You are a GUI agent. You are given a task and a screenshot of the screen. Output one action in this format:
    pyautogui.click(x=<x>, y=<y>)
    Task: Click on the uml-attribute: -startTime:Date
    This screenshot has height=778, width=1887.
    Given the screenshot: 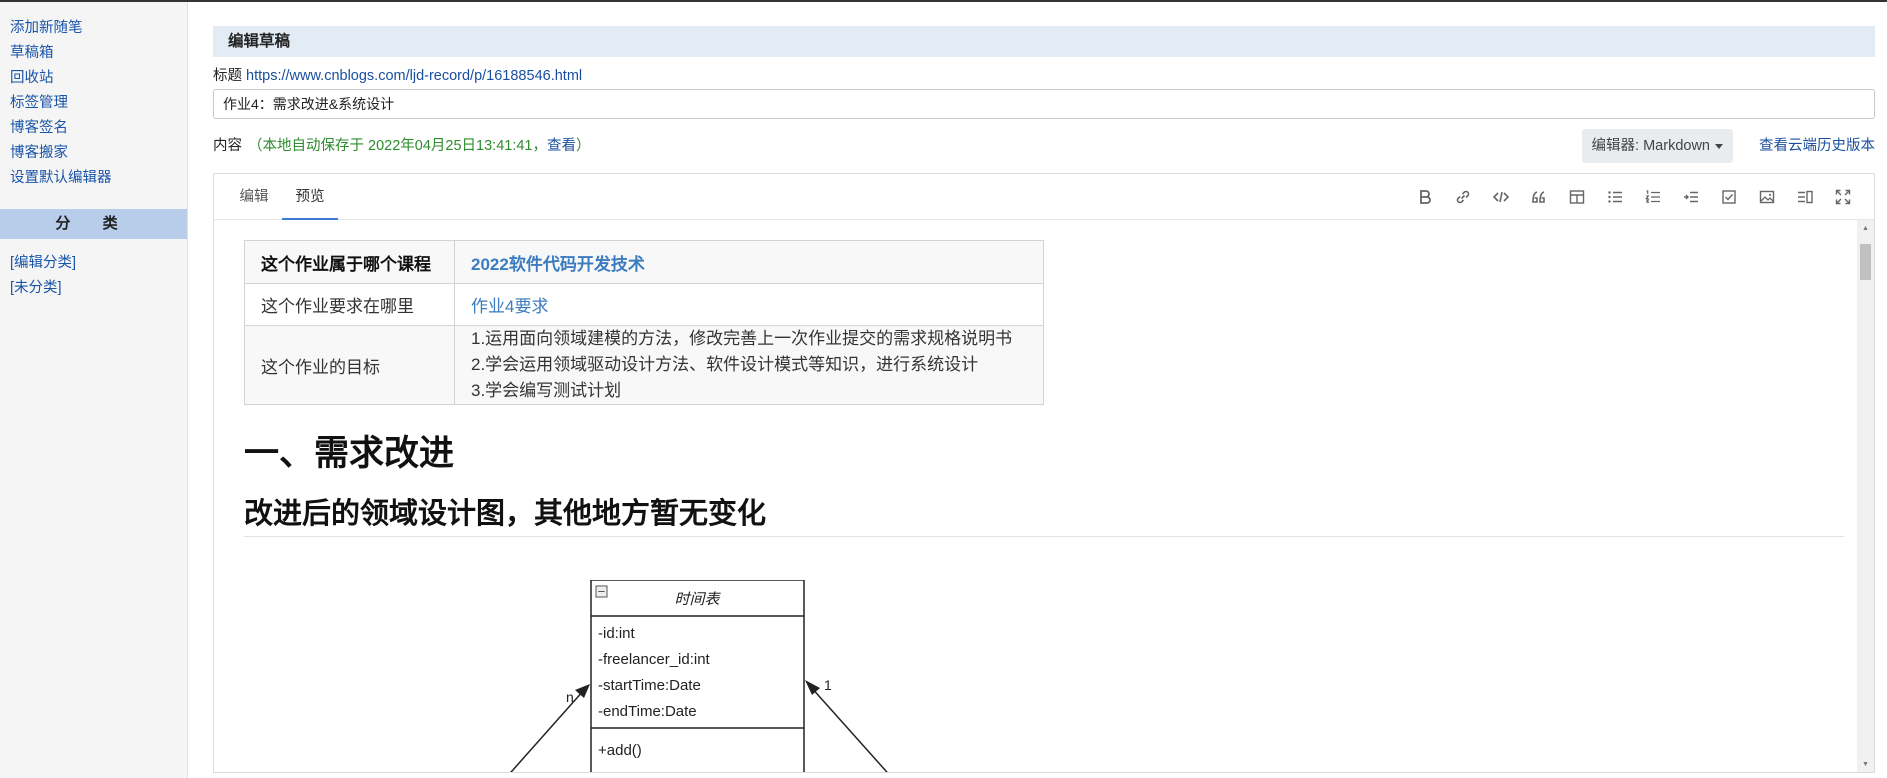 What is the action you would take?
    pyautogui.click(x=649, y=685)
    